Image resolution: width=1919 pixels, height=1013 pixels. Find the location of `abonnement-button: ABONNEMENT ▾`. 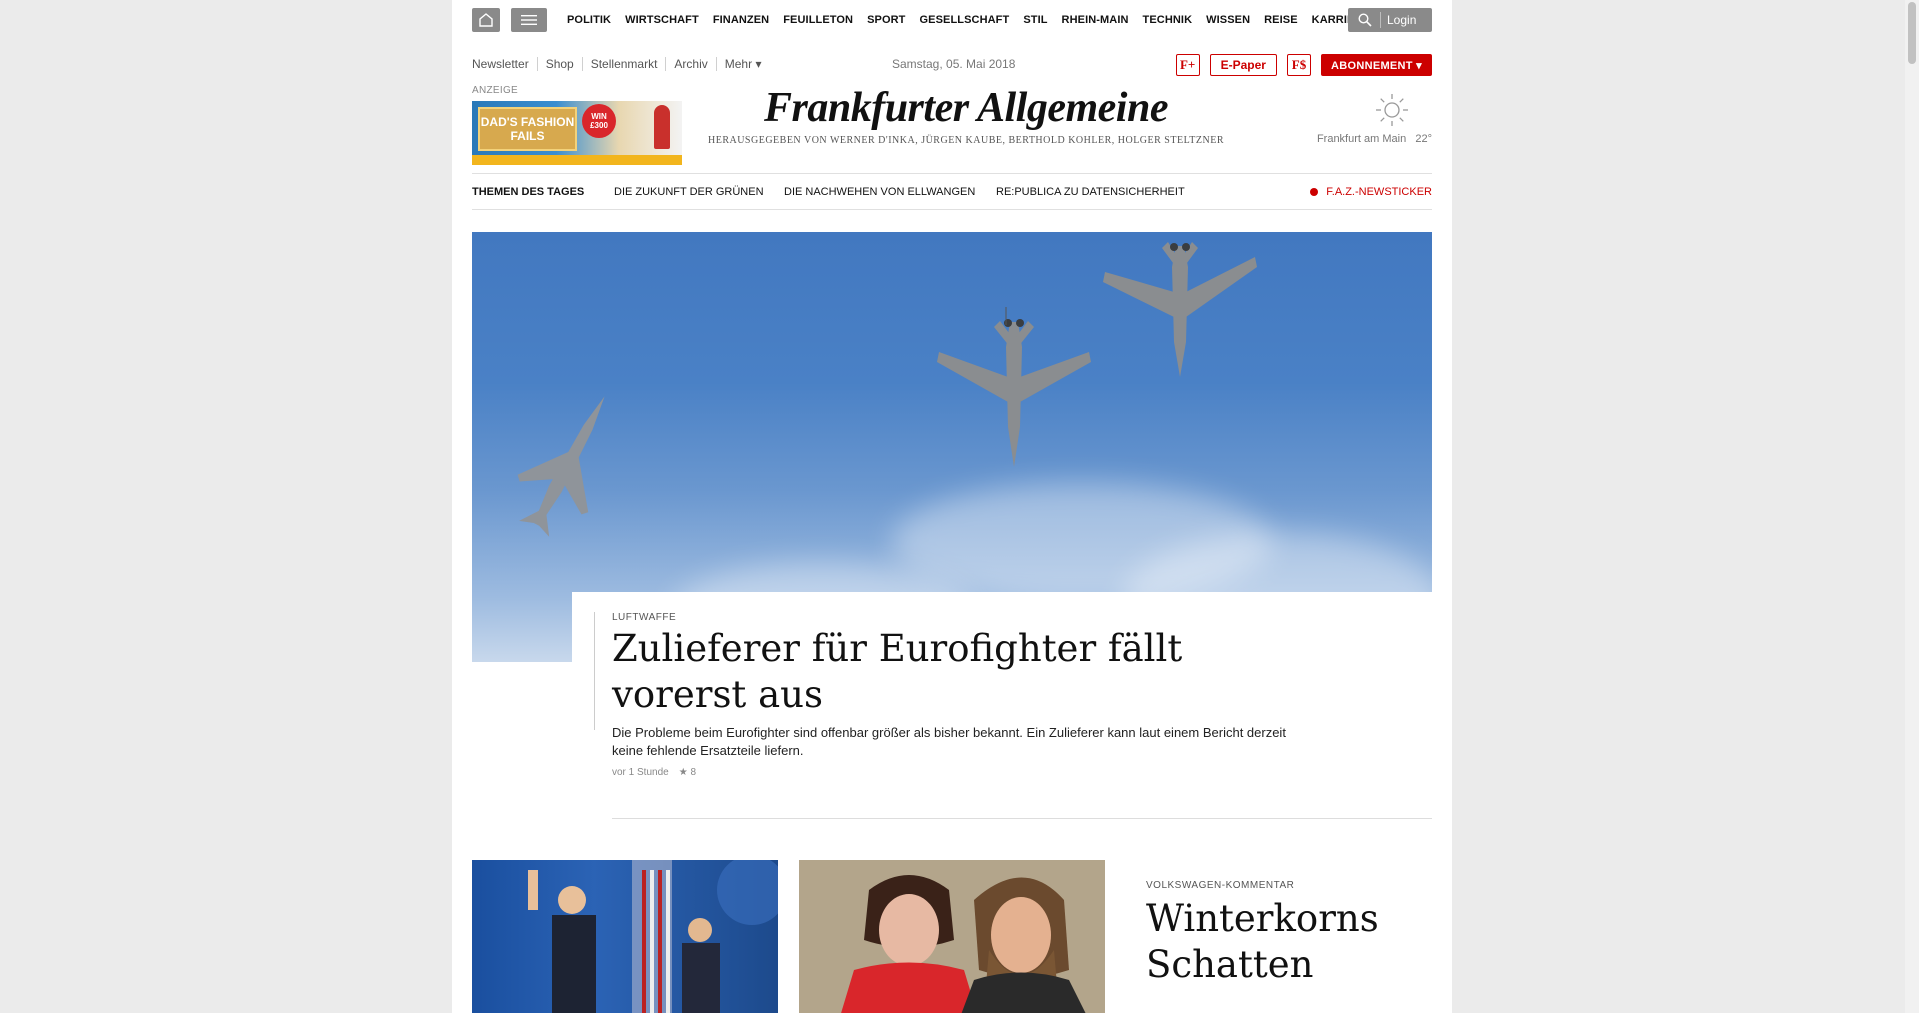

abonnement-button: ABONNEMENT ▾ is located at coordinates (1376, 65).